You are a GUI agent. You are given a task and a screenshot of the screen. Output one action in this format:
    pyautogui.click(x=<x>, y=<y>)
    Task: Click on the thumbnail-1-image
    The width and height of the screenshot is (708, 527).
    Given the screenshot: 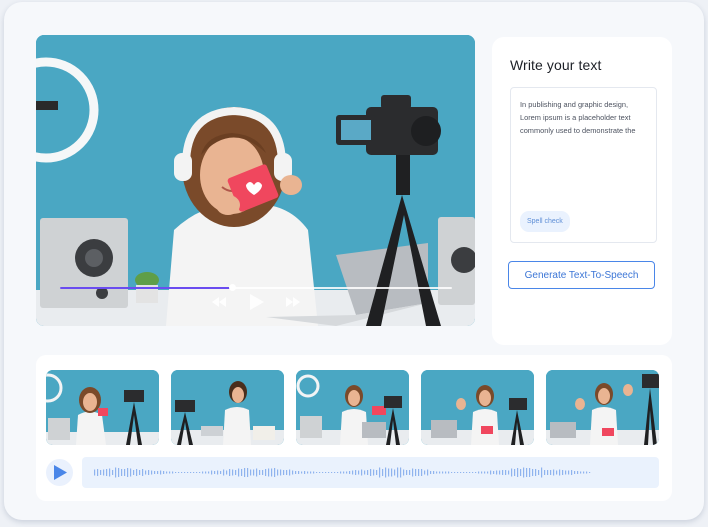 What is the action you would take?
    pyautogui.click(x=102, y=407)
    